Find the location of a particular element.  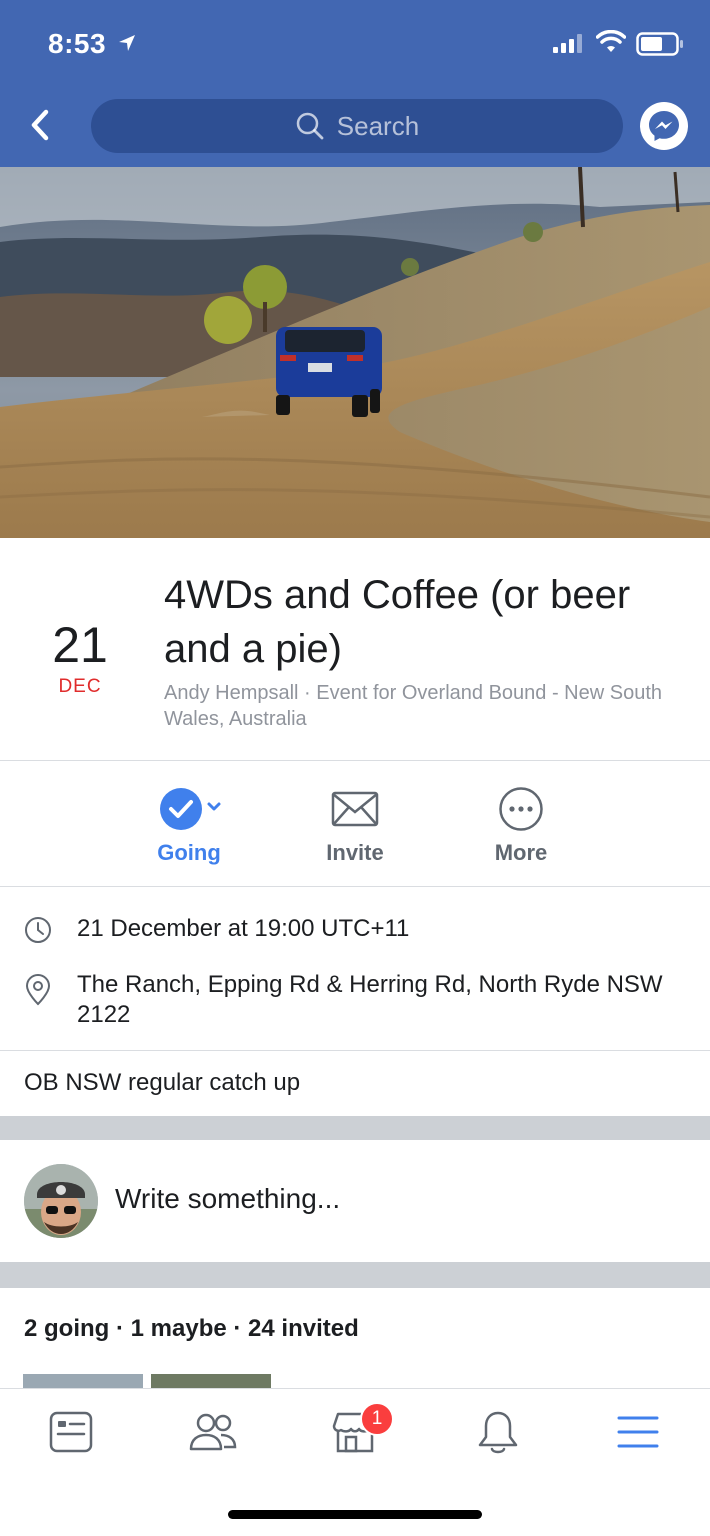

going-button: Going is located at coordinates (189, 826).